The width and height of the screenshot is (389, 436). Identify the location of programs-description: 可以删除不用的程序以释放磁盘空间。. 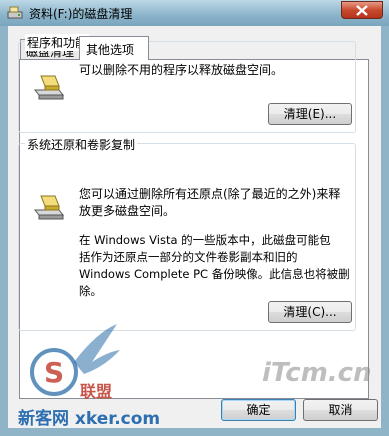
(181, 70).